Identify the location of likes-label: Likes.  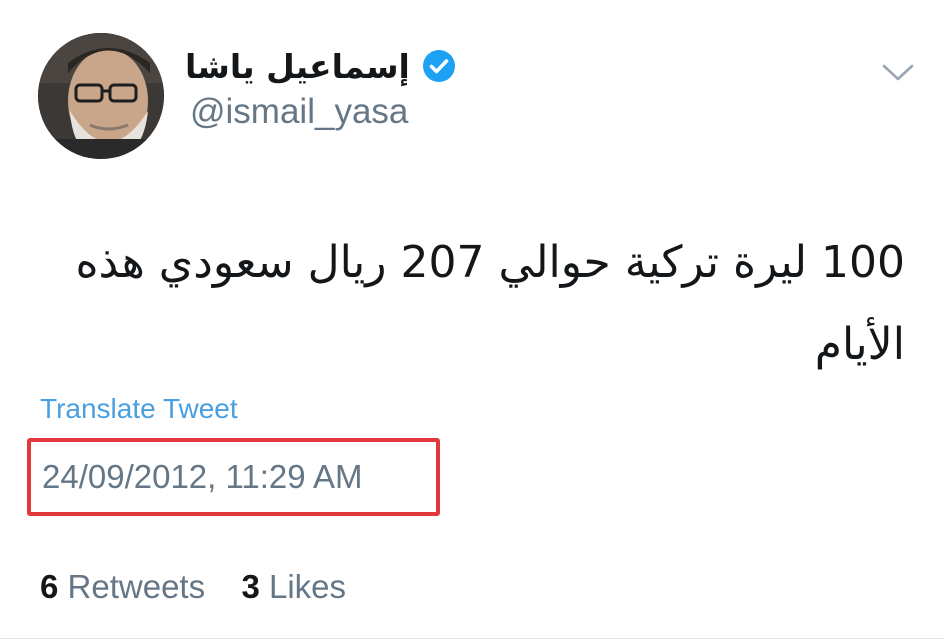
(307, 586).